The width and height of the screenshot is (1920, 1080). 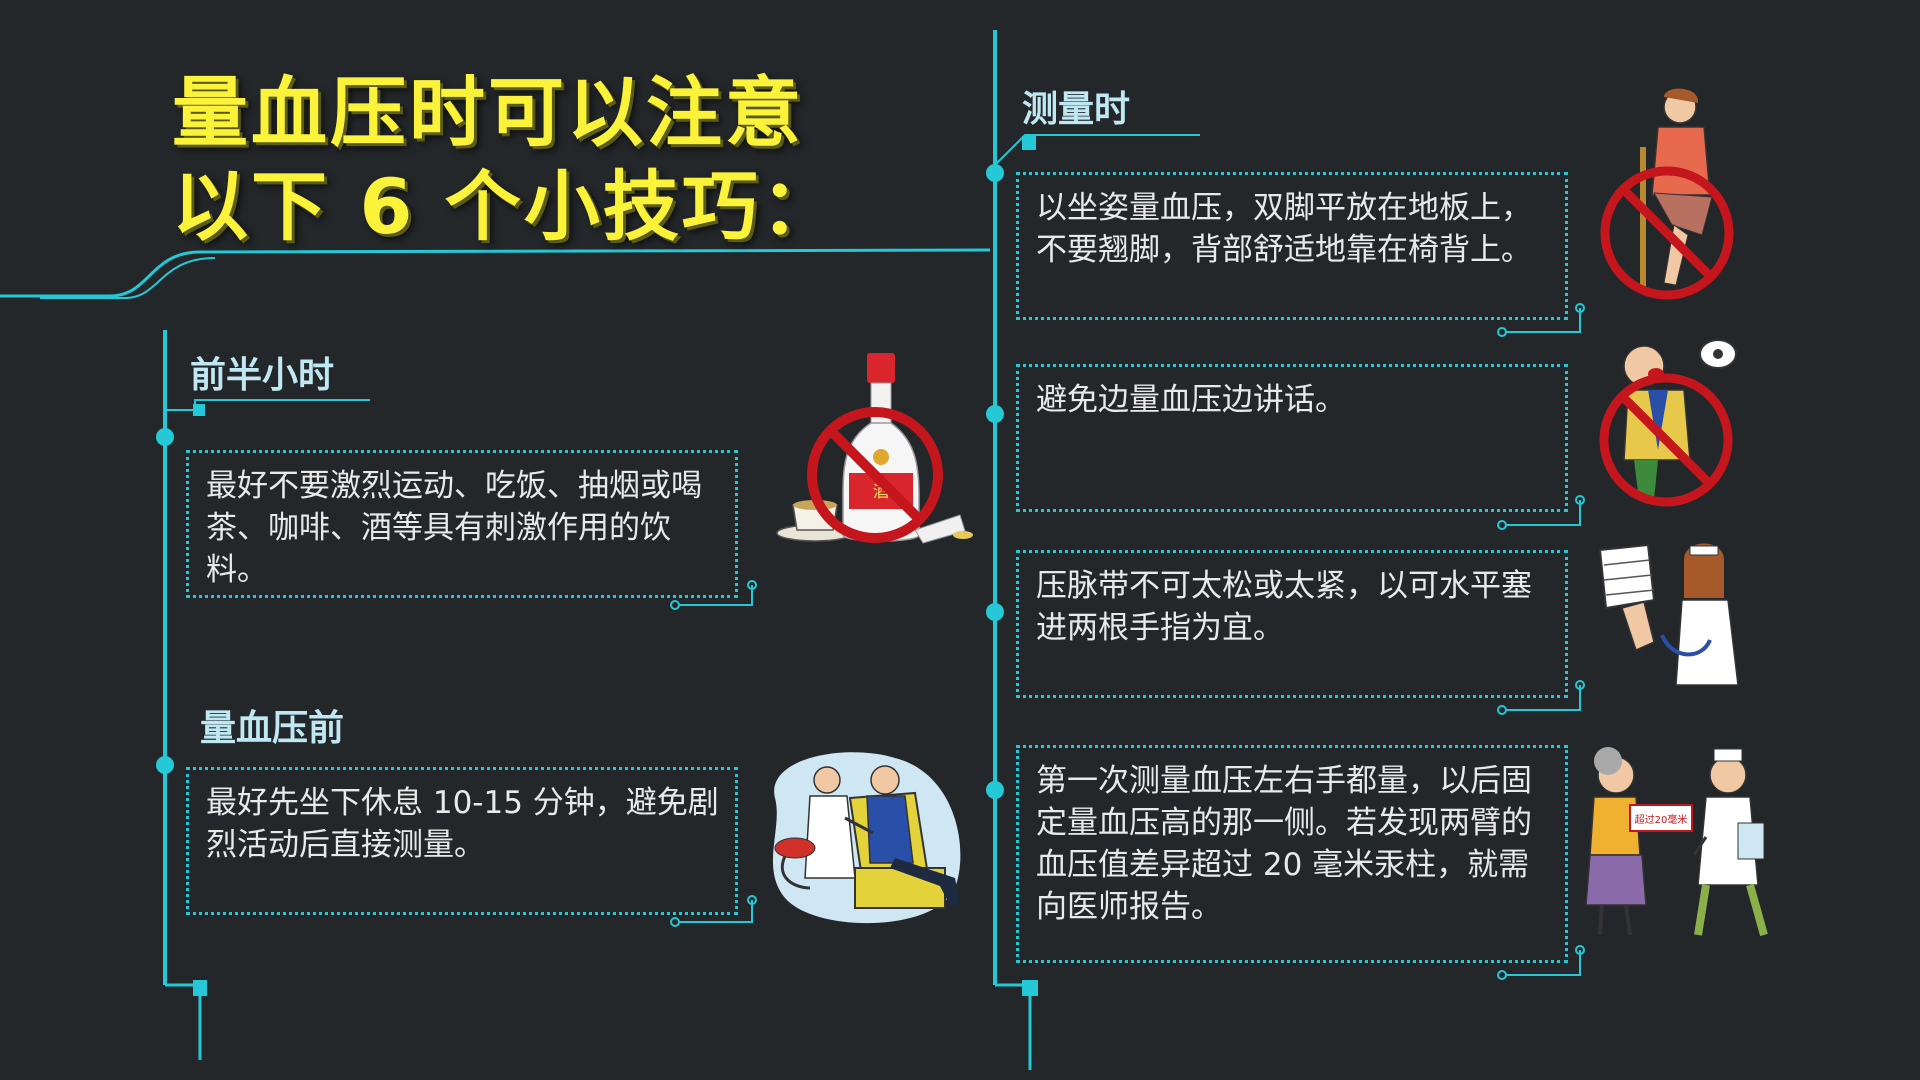 What do you see at coordinates (1284, 229) in the screenshot?
I see `tip-text-sitting-posture: 以坐姿量血压，双脚平放在地板上，不要翘脚，背部舒适地靠在椅背上。` at bounding box center [1284, 229].